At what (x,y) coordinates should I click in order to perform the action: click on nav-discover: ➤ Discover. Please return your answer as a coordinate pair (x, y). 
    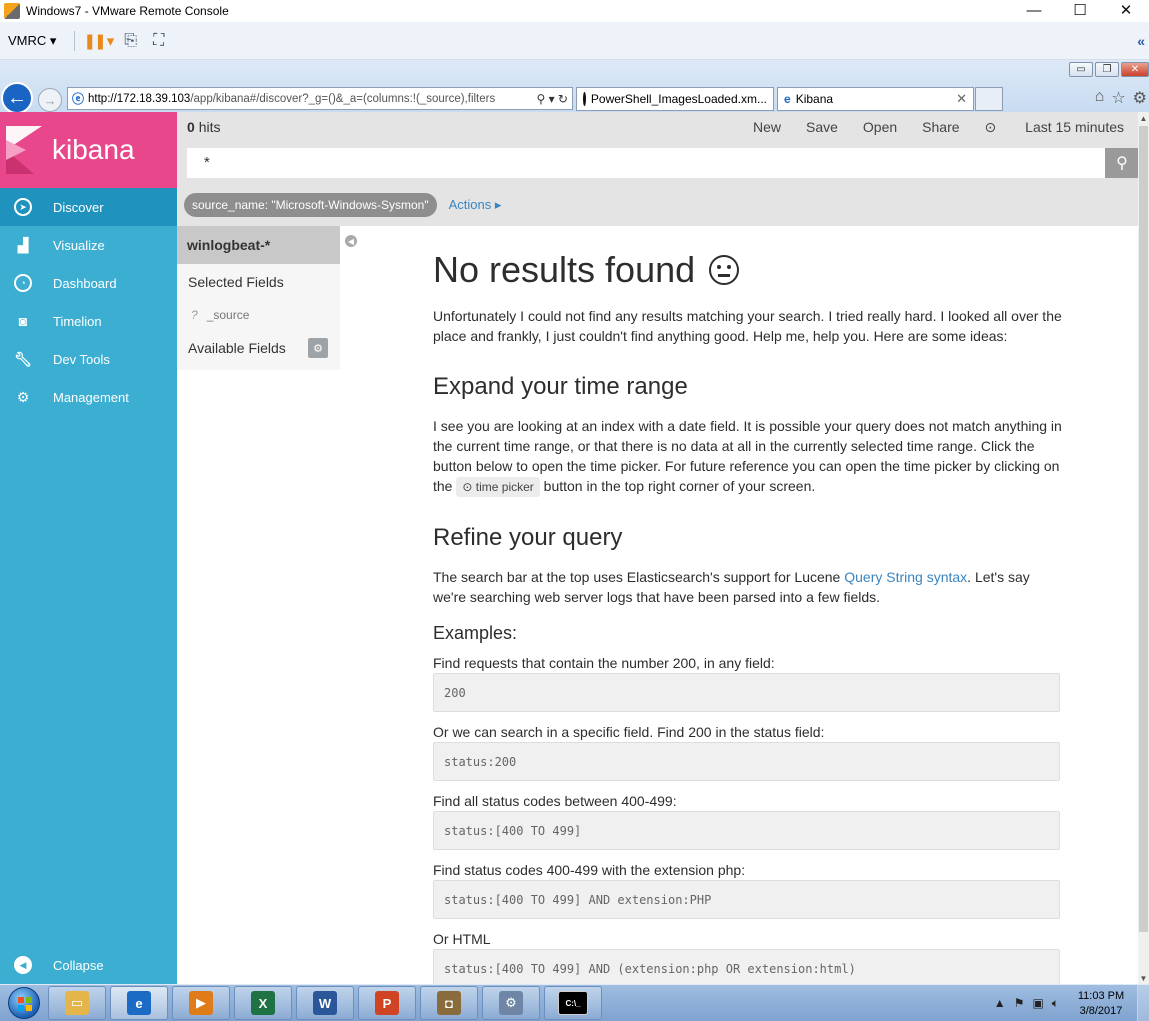
    Looking at the image, I should click on (88, 207).